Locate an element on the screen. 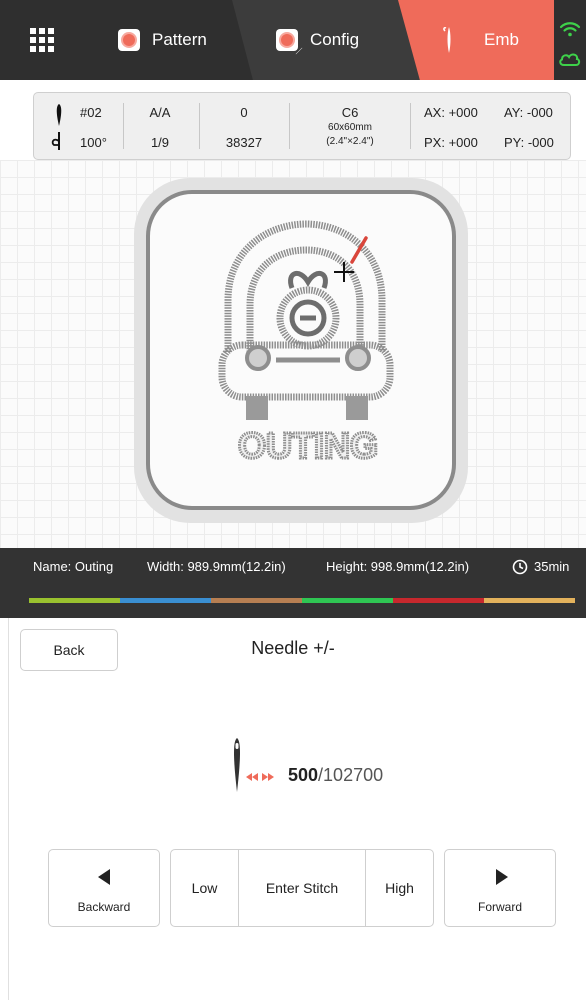 This screenshot has height=1000, width=586. tab-config: Config is located at coordinates (327, 40).